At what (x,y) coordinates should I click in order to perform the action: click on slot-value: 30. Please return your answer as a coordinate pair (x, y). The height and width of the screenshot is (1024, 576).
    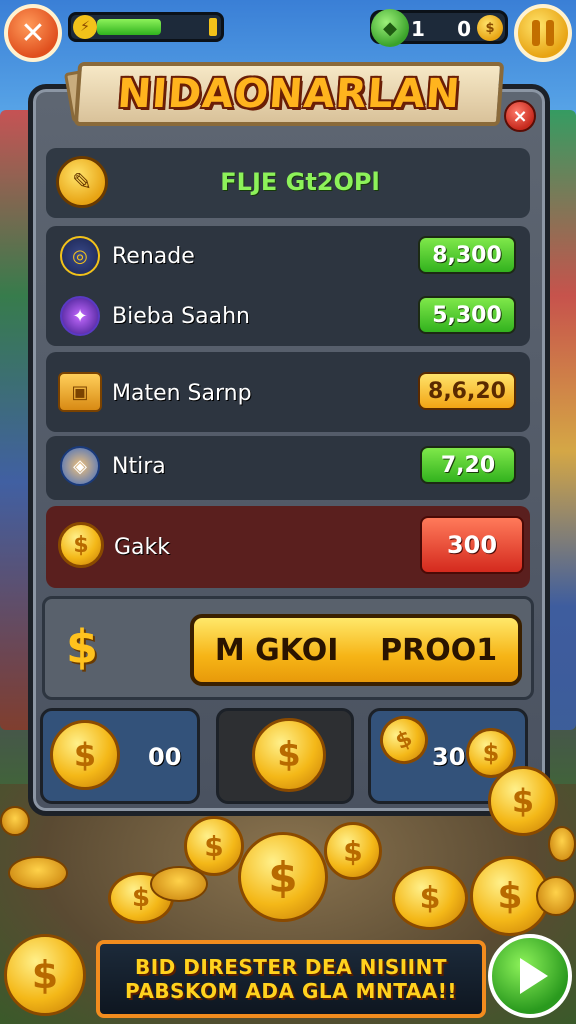
    Looking at the image, I should click on (449, 757).